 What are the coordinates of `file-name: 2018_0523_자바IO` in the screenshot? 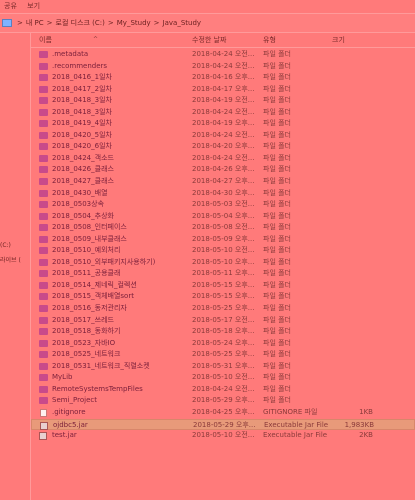 It's located at (84, 342).